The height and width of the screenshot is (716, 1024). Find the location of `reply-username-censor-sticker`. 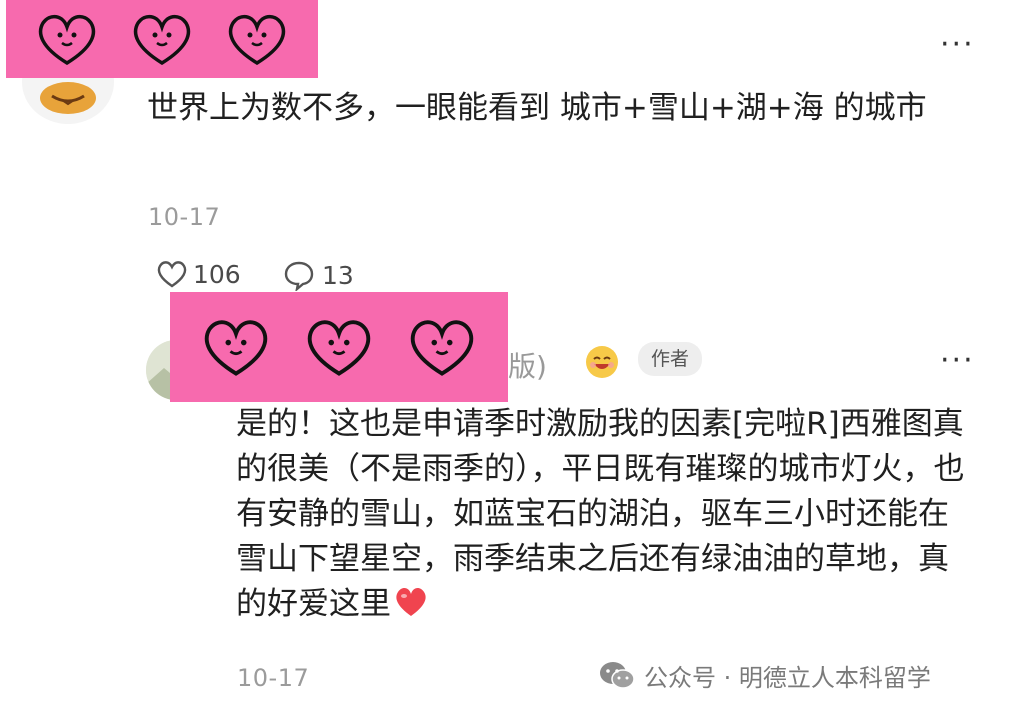

reply-username-censor-sticker is located at coordinates (339, 347).